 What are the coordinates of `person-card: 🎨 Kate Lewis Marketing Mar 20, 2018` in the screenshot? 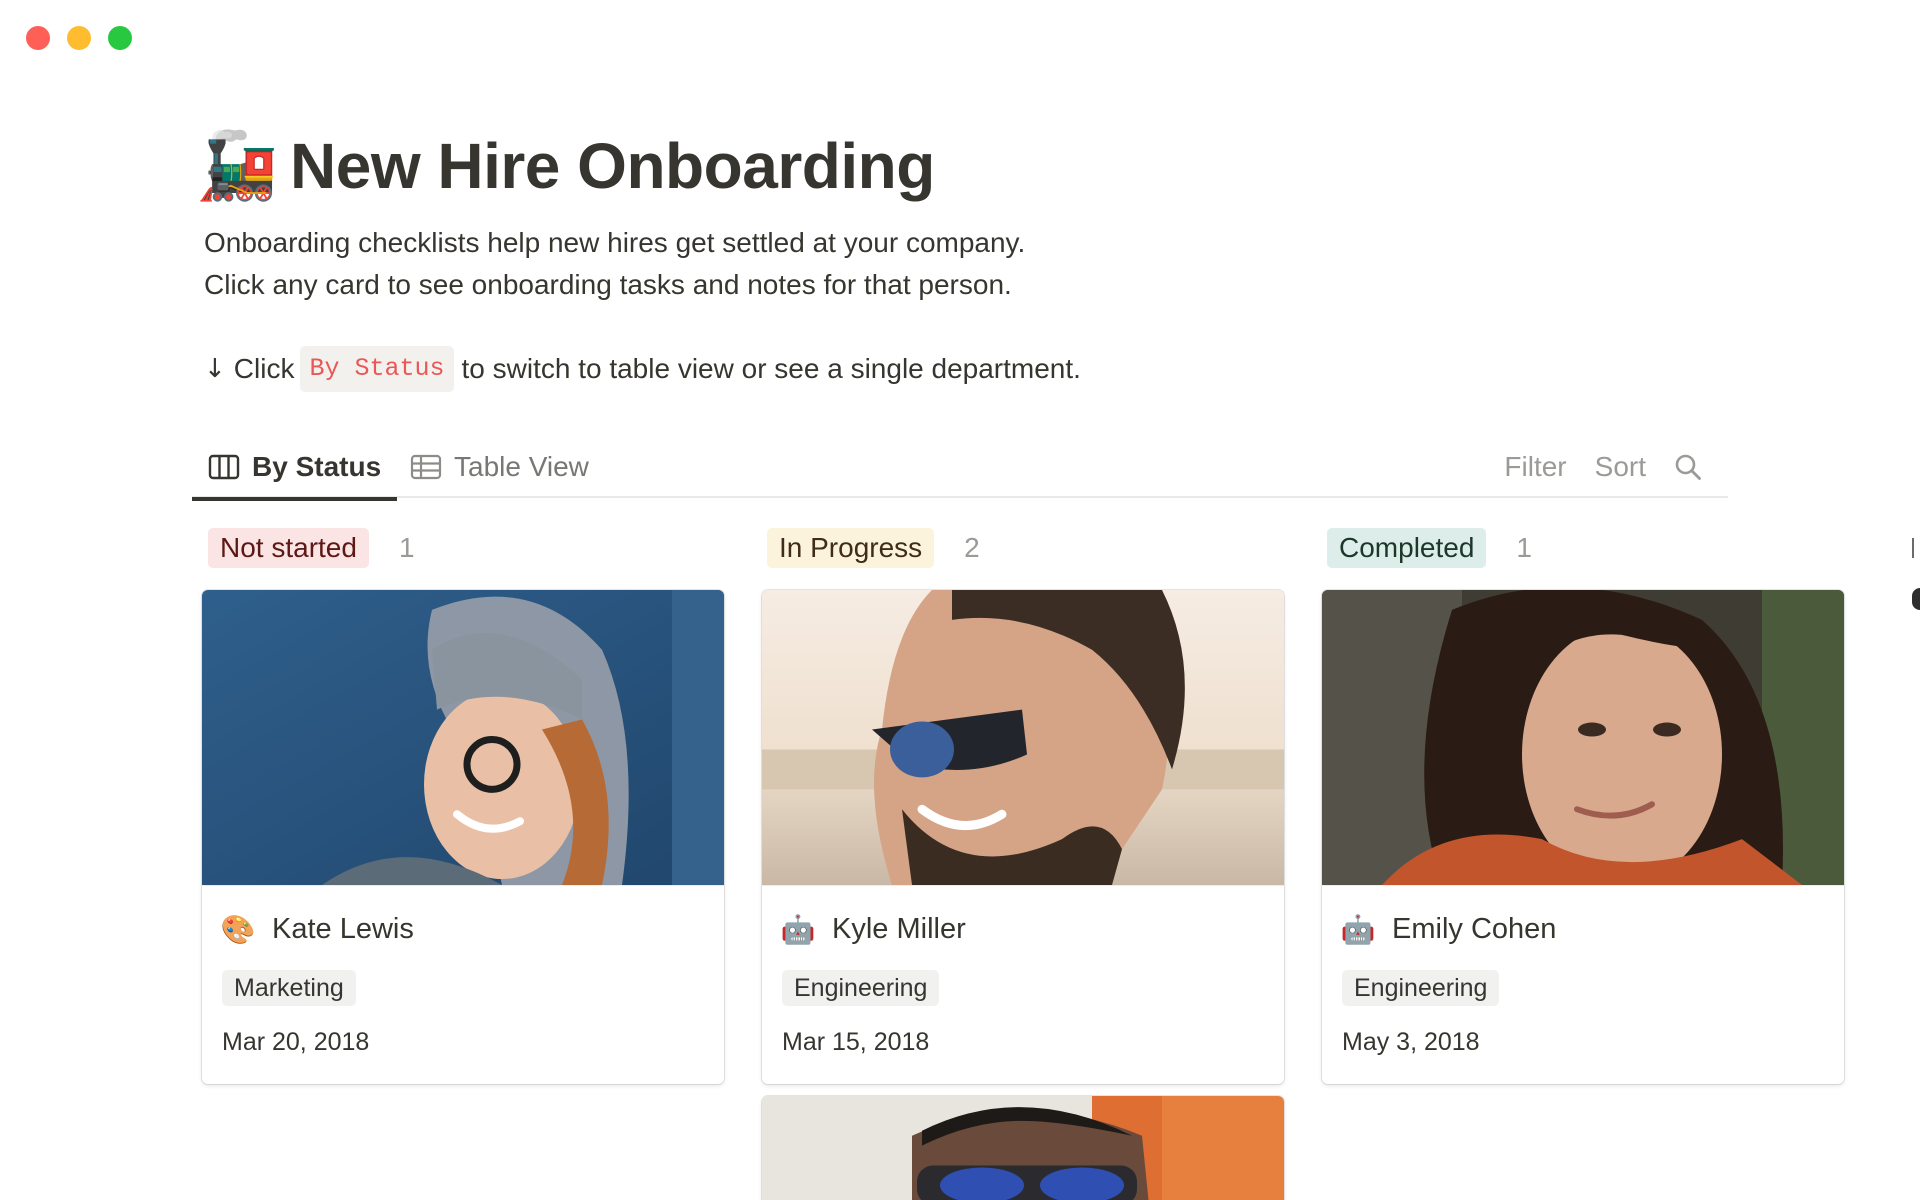 It's located at (463, 837).